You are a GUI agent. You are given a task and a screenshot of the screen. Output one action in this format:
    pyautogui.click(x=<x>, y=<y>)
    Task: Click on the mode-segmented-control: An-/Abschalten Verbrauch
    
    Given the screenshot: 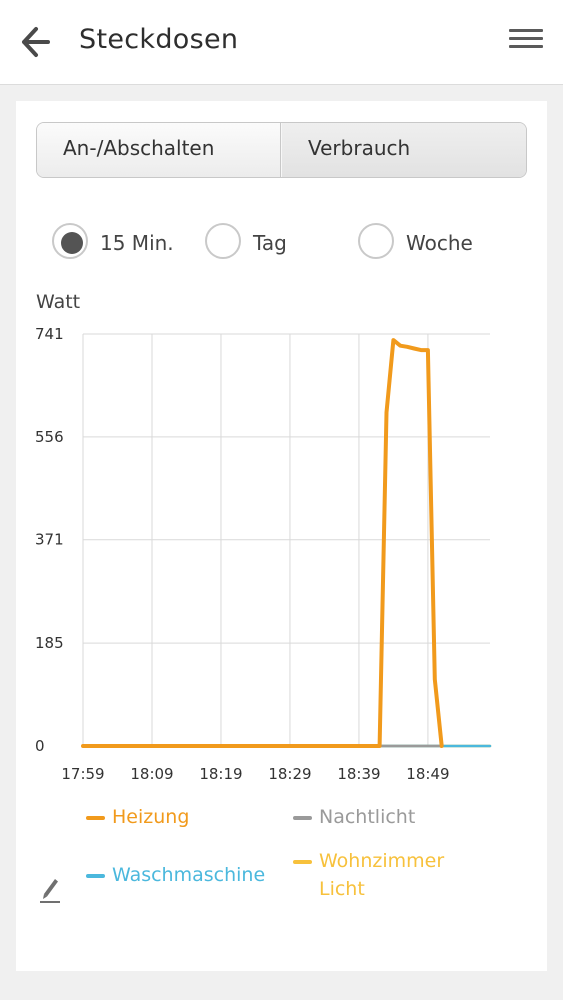 What is the action you would take?
    pyautogui.click(x=281, y=150)
    